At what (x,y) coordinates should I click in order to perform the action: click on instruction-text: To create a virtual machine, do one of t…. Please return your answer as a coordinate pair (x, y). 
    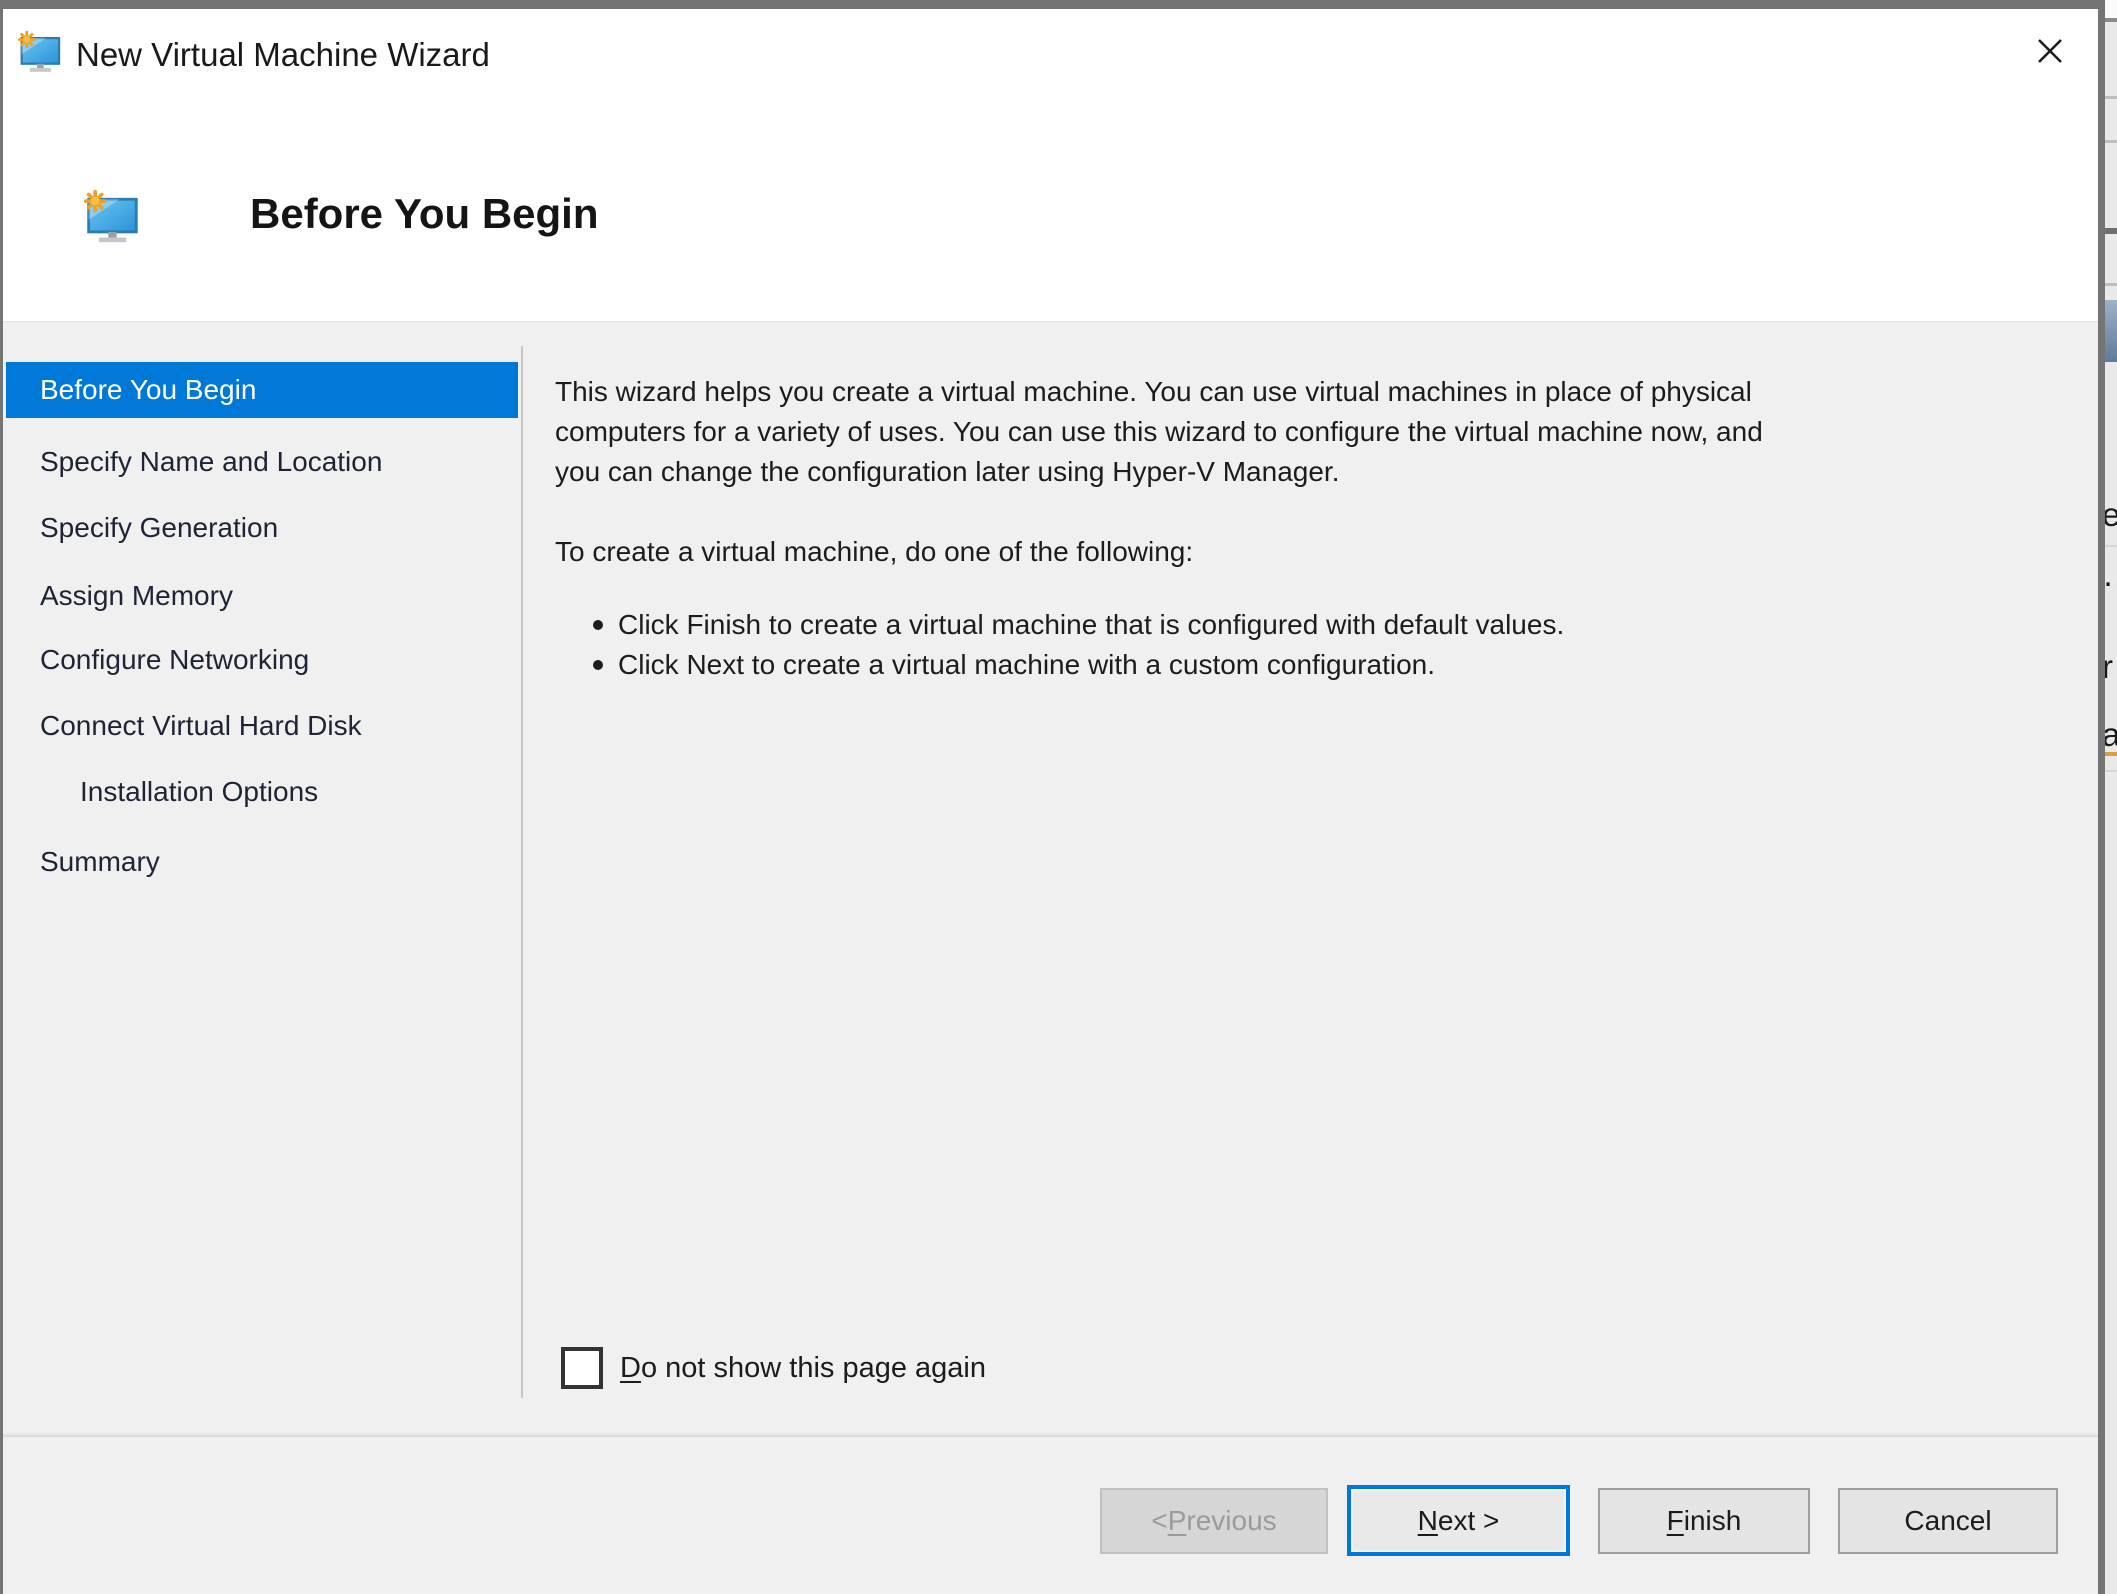
    Looking at the image, I should click on (874, 551).